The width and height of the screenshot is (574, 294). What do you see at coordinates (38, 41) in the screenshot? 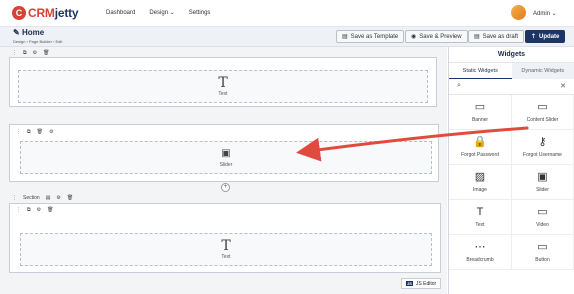
I see `breadcrumb: Design › Page Builder › Edit` at bounding box center [38, 41].